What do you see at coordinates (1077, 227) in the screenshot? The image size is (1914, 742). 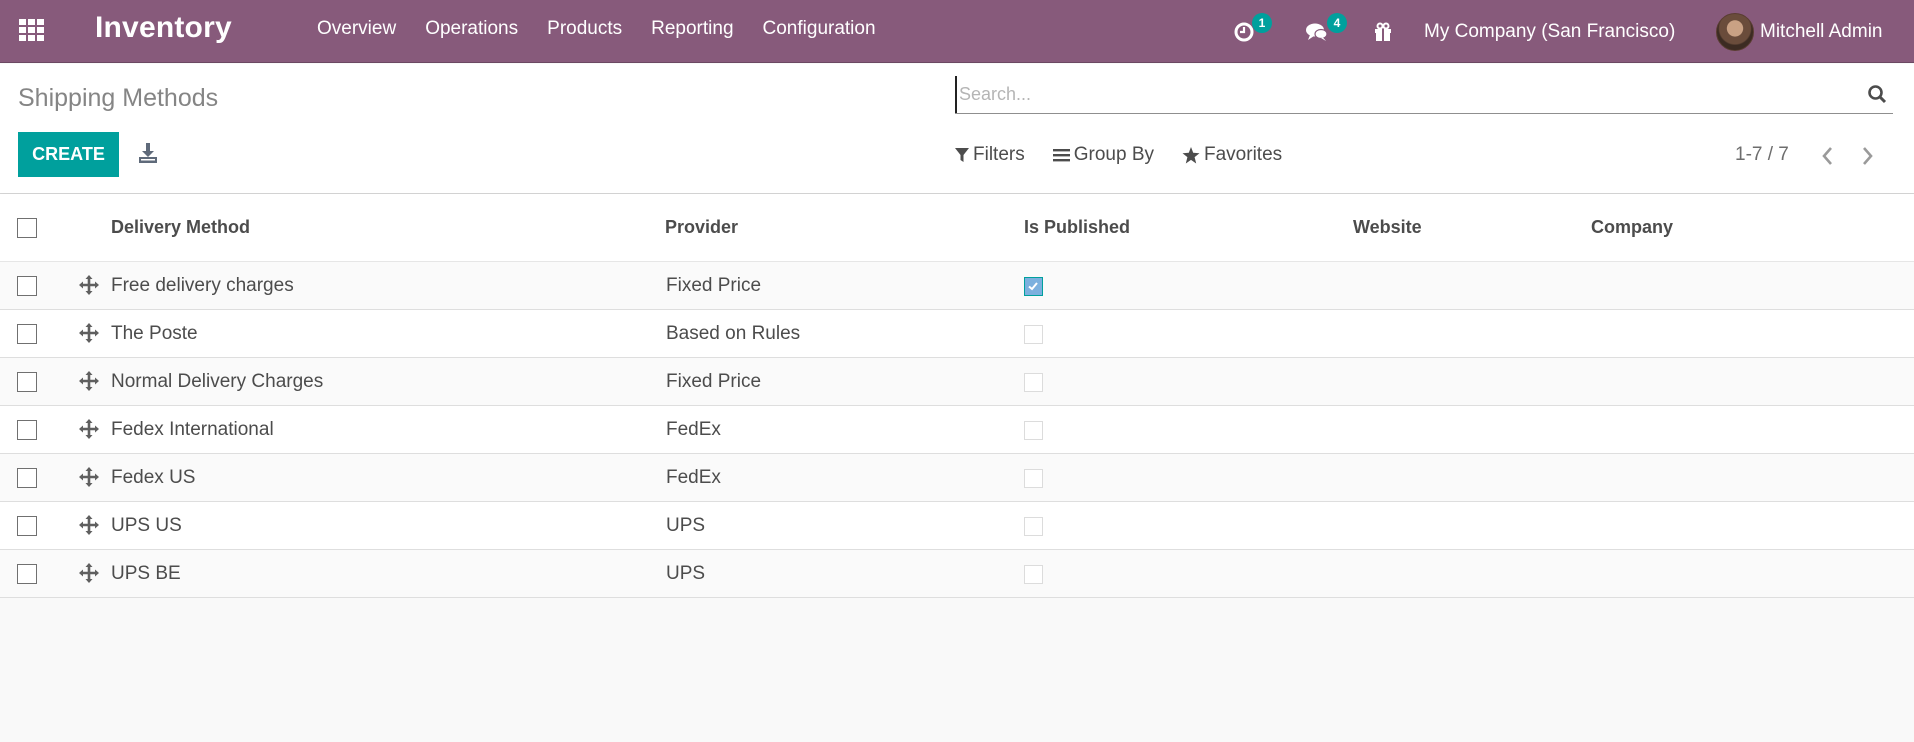 I see `column-header-is-published: Is Published` at bounding box center [1077, 227].